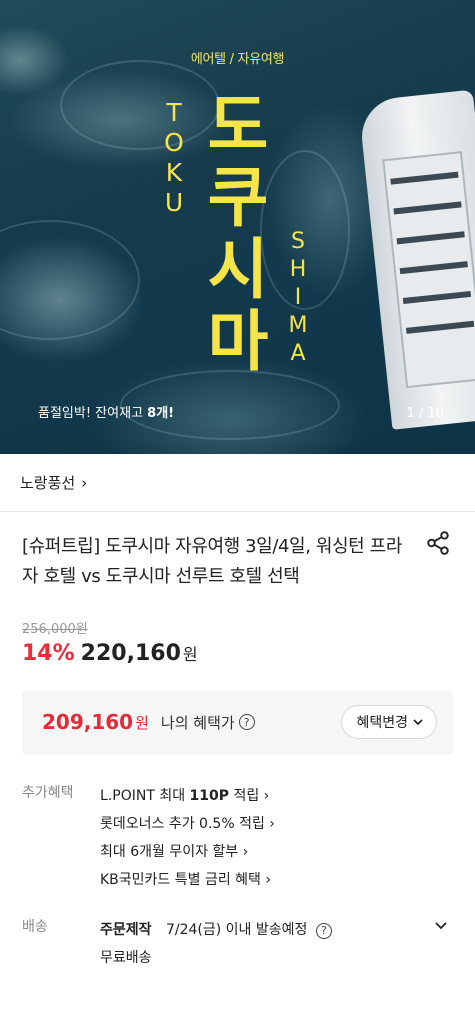 The height and width of the screenshot is (1024, 475). Describe the element at coordinates (237, 483) in the screenshot. I see `seller-link: 노랑풍선 ›` at that location.